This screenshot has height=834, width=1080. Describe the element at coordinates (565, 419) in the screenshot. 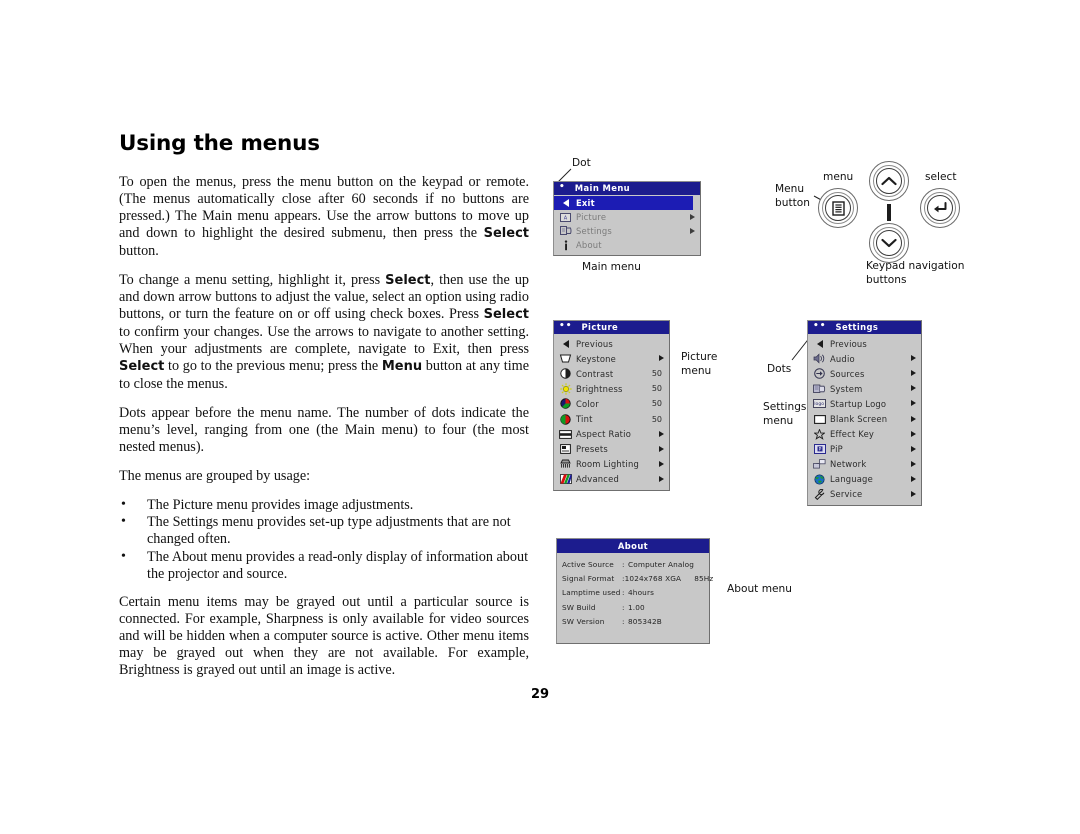

I see `tint-icon` at that location.